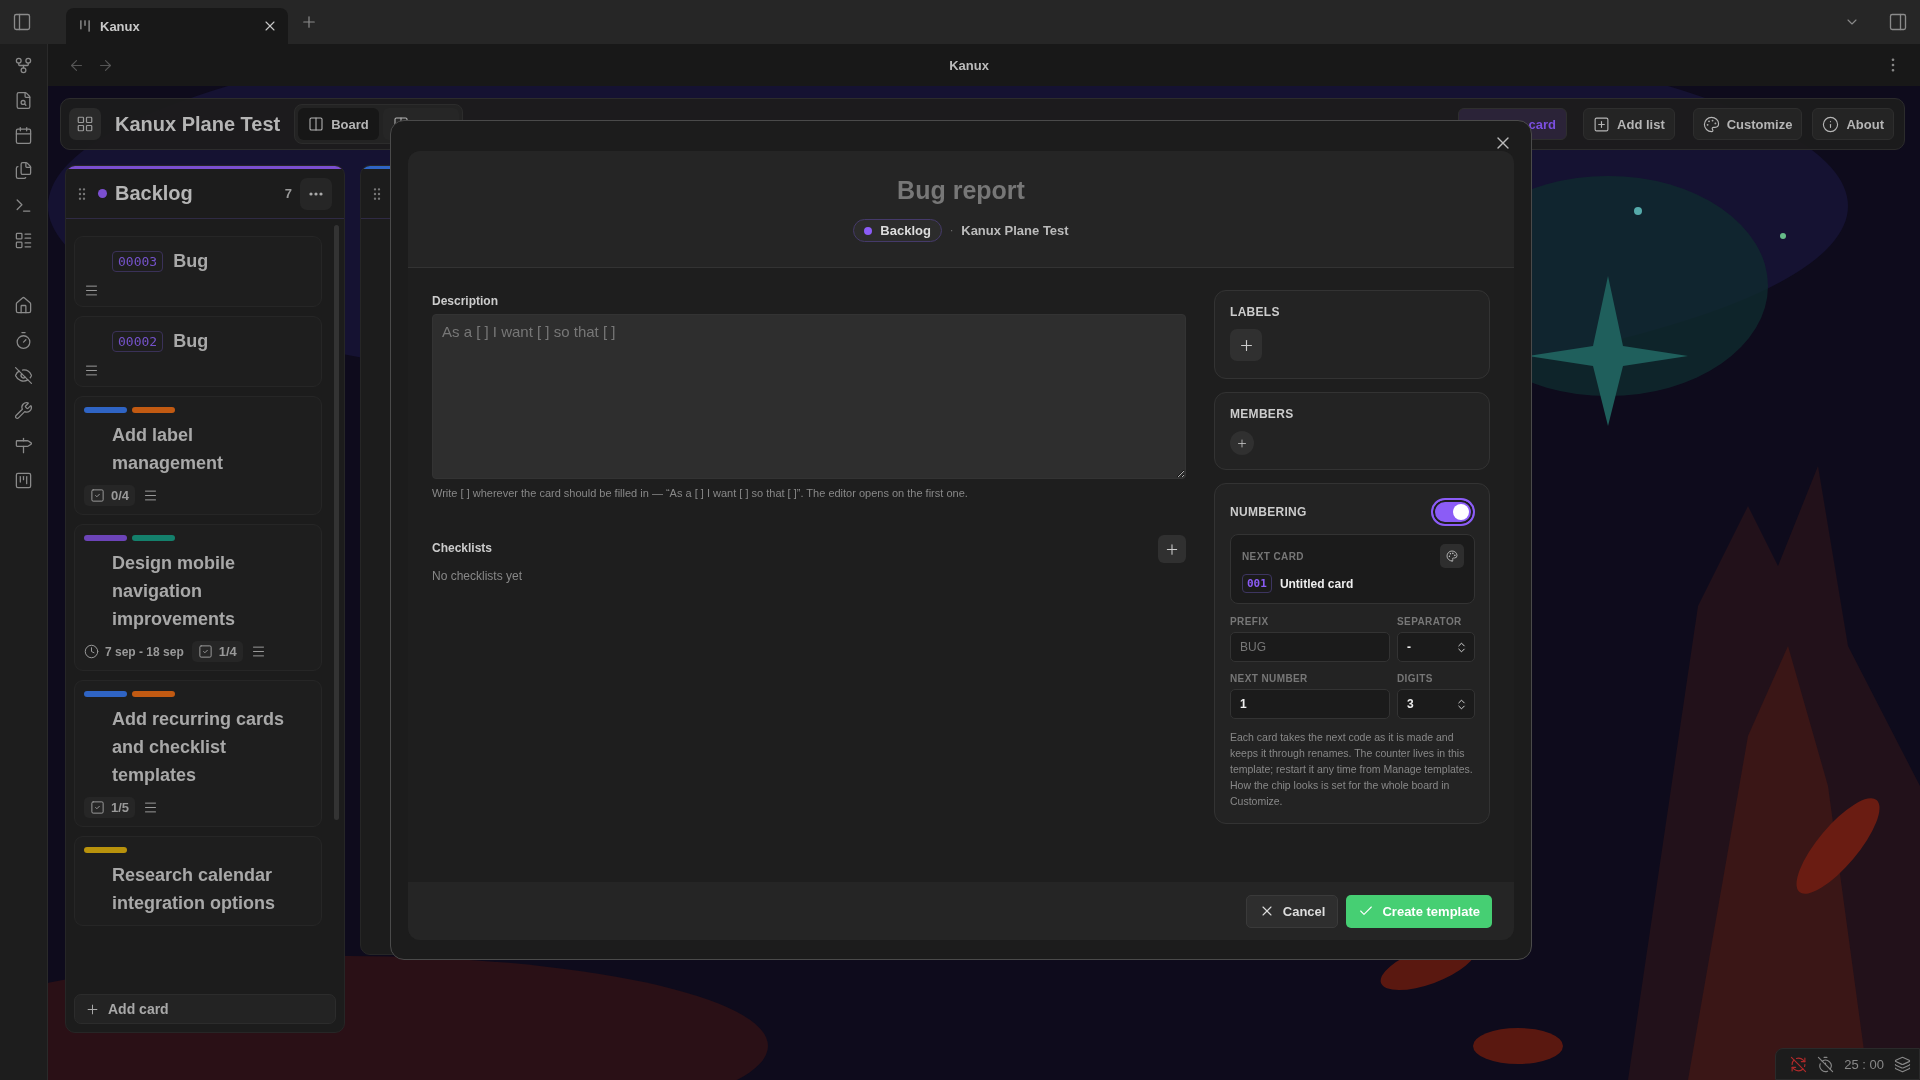  I want to click on numbering-note: Each card takes the next code as it is made and keeps it through renames. The counter lives in this template; restart it any time from Manage templates. How the chip looks is set for the whole board in Customize., so click(1352, 769).